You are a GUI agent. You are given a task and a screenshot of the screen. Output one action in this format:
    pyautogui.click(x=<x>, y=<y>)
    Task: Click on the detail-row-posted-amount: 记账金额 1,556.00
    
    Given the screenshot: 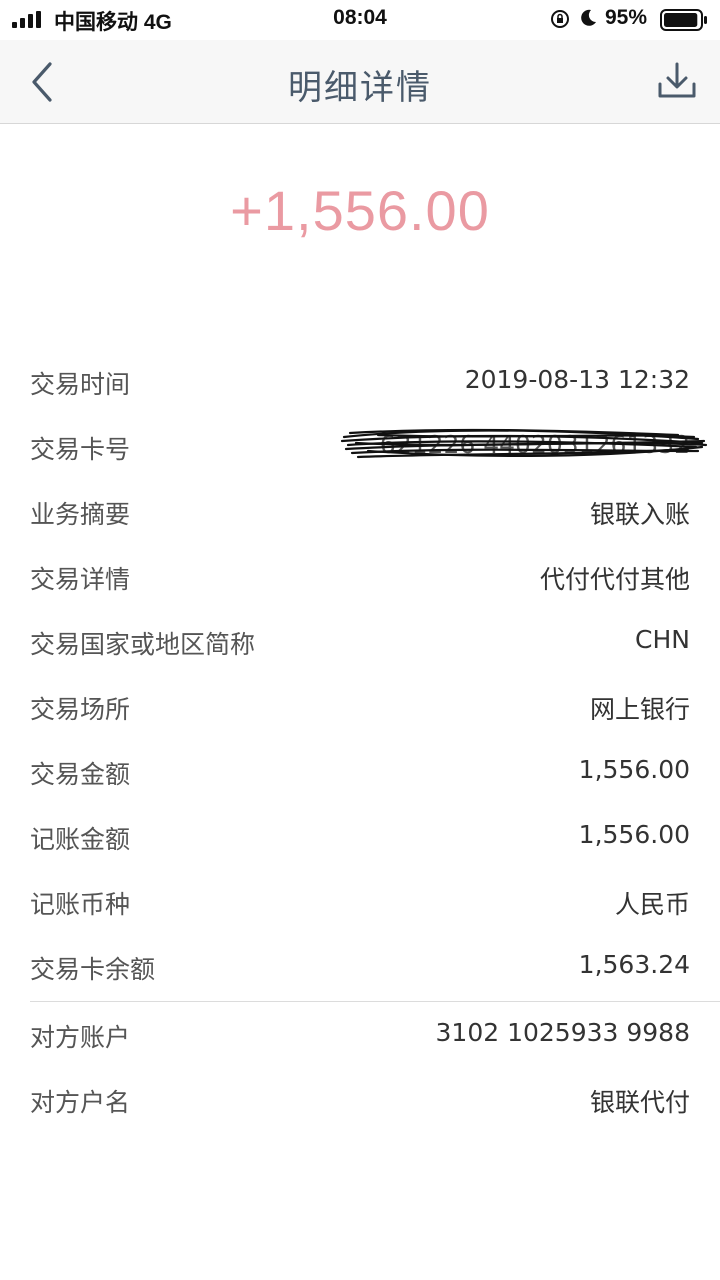 What is the action you would take?
    pyautogui.click(x=360, y=837)
    